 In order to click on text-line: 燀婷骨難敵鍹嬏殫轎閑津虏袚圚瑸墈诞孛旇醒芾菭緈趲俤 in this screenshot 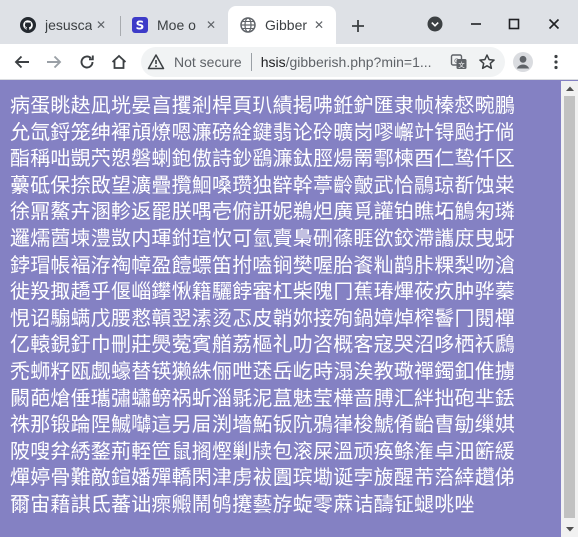, I will do `click(262, 477)`.